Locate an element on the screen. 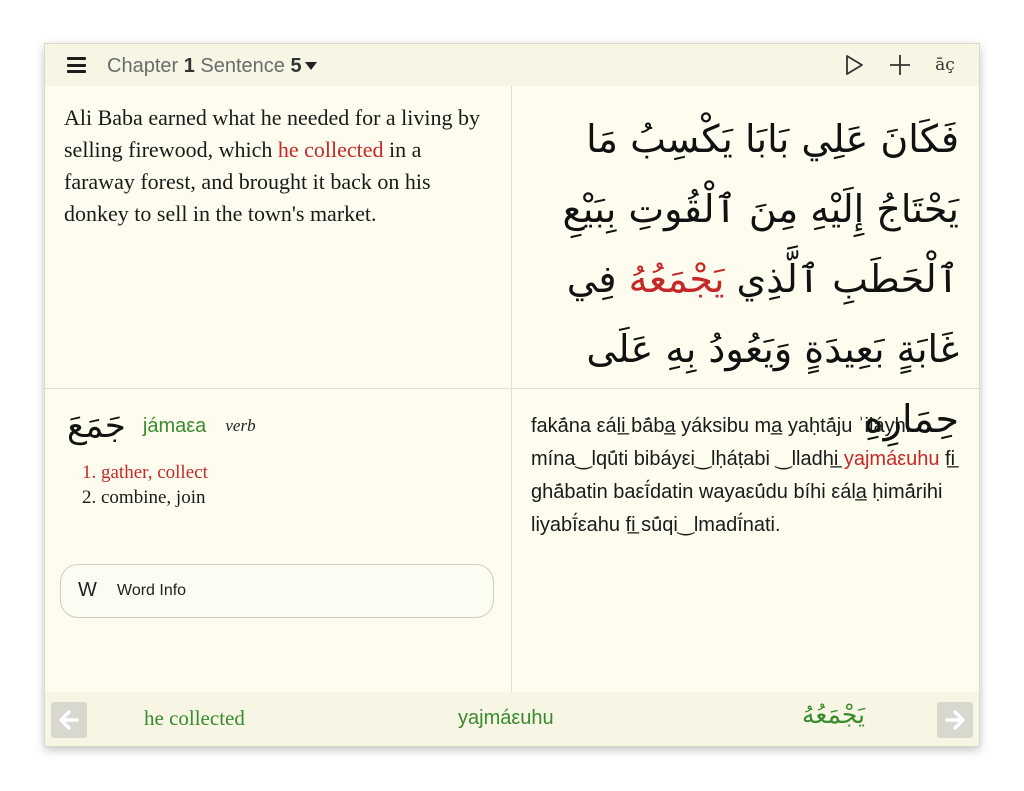 Image resolution: width=1024 pixels, height=791 pixels. meaning-item: 1. gather, collect is located at coordinates (145, 472).